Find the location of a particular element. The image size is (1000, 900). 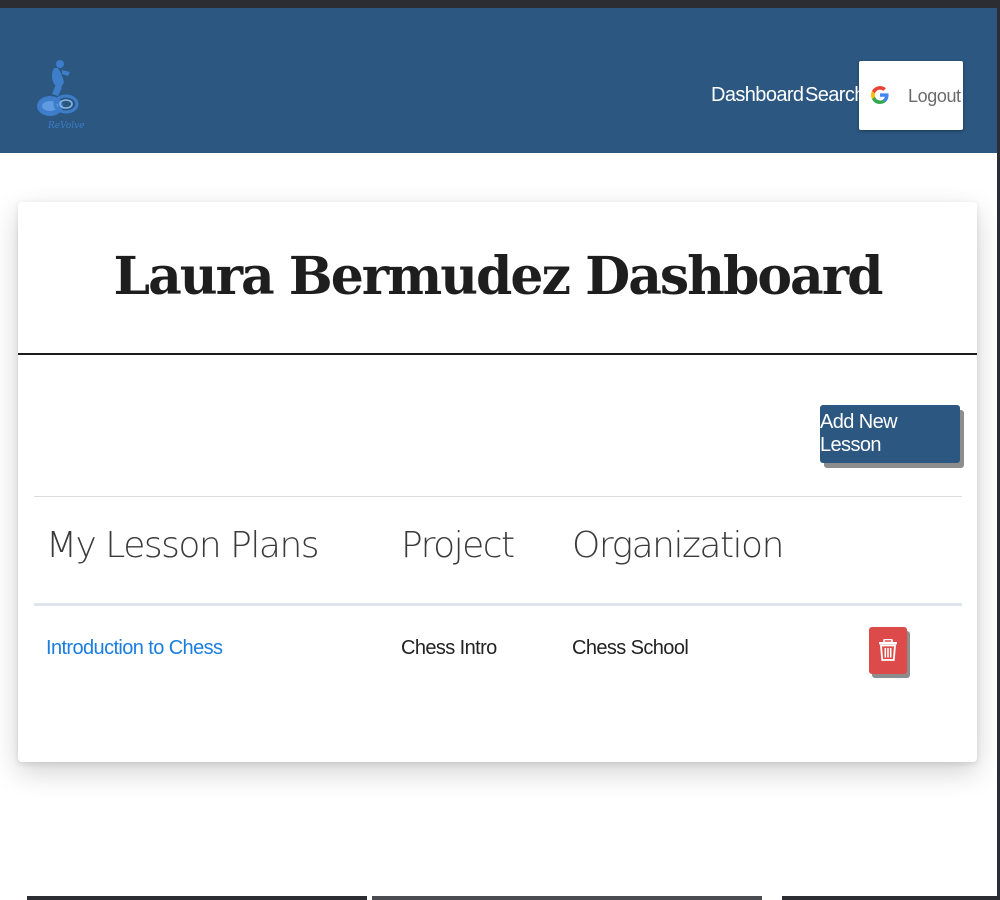

column-header-organization: Organization is located at coordinates (678, 545).